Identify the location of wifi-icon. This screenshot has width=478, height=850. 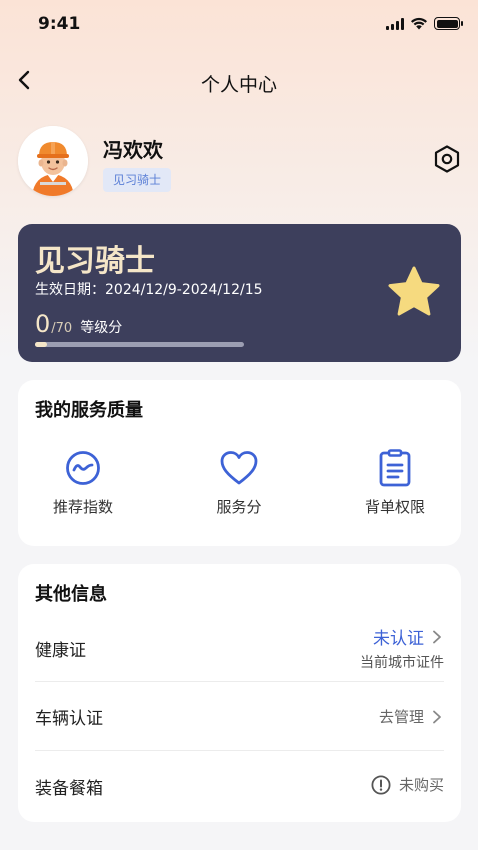
(419, 23).